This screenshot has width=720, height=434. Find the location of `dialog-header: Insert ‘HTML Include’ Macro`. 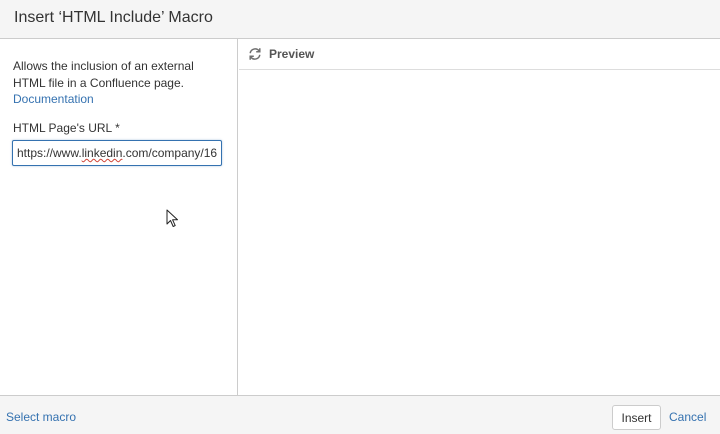

dialog-header: Insert ‘HTML Include’ Macro is located at coordinates (360, 19).